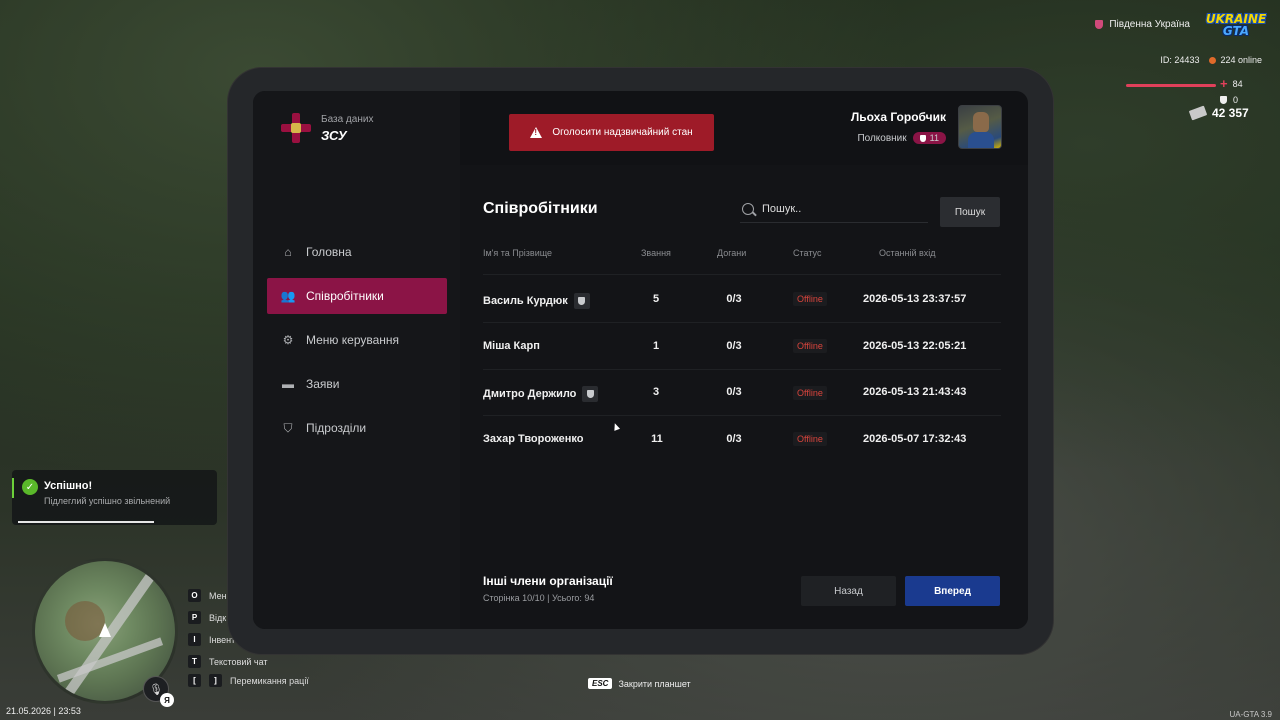  I want to click on keybind-row: T Текстовий чат, so click(228, 661).